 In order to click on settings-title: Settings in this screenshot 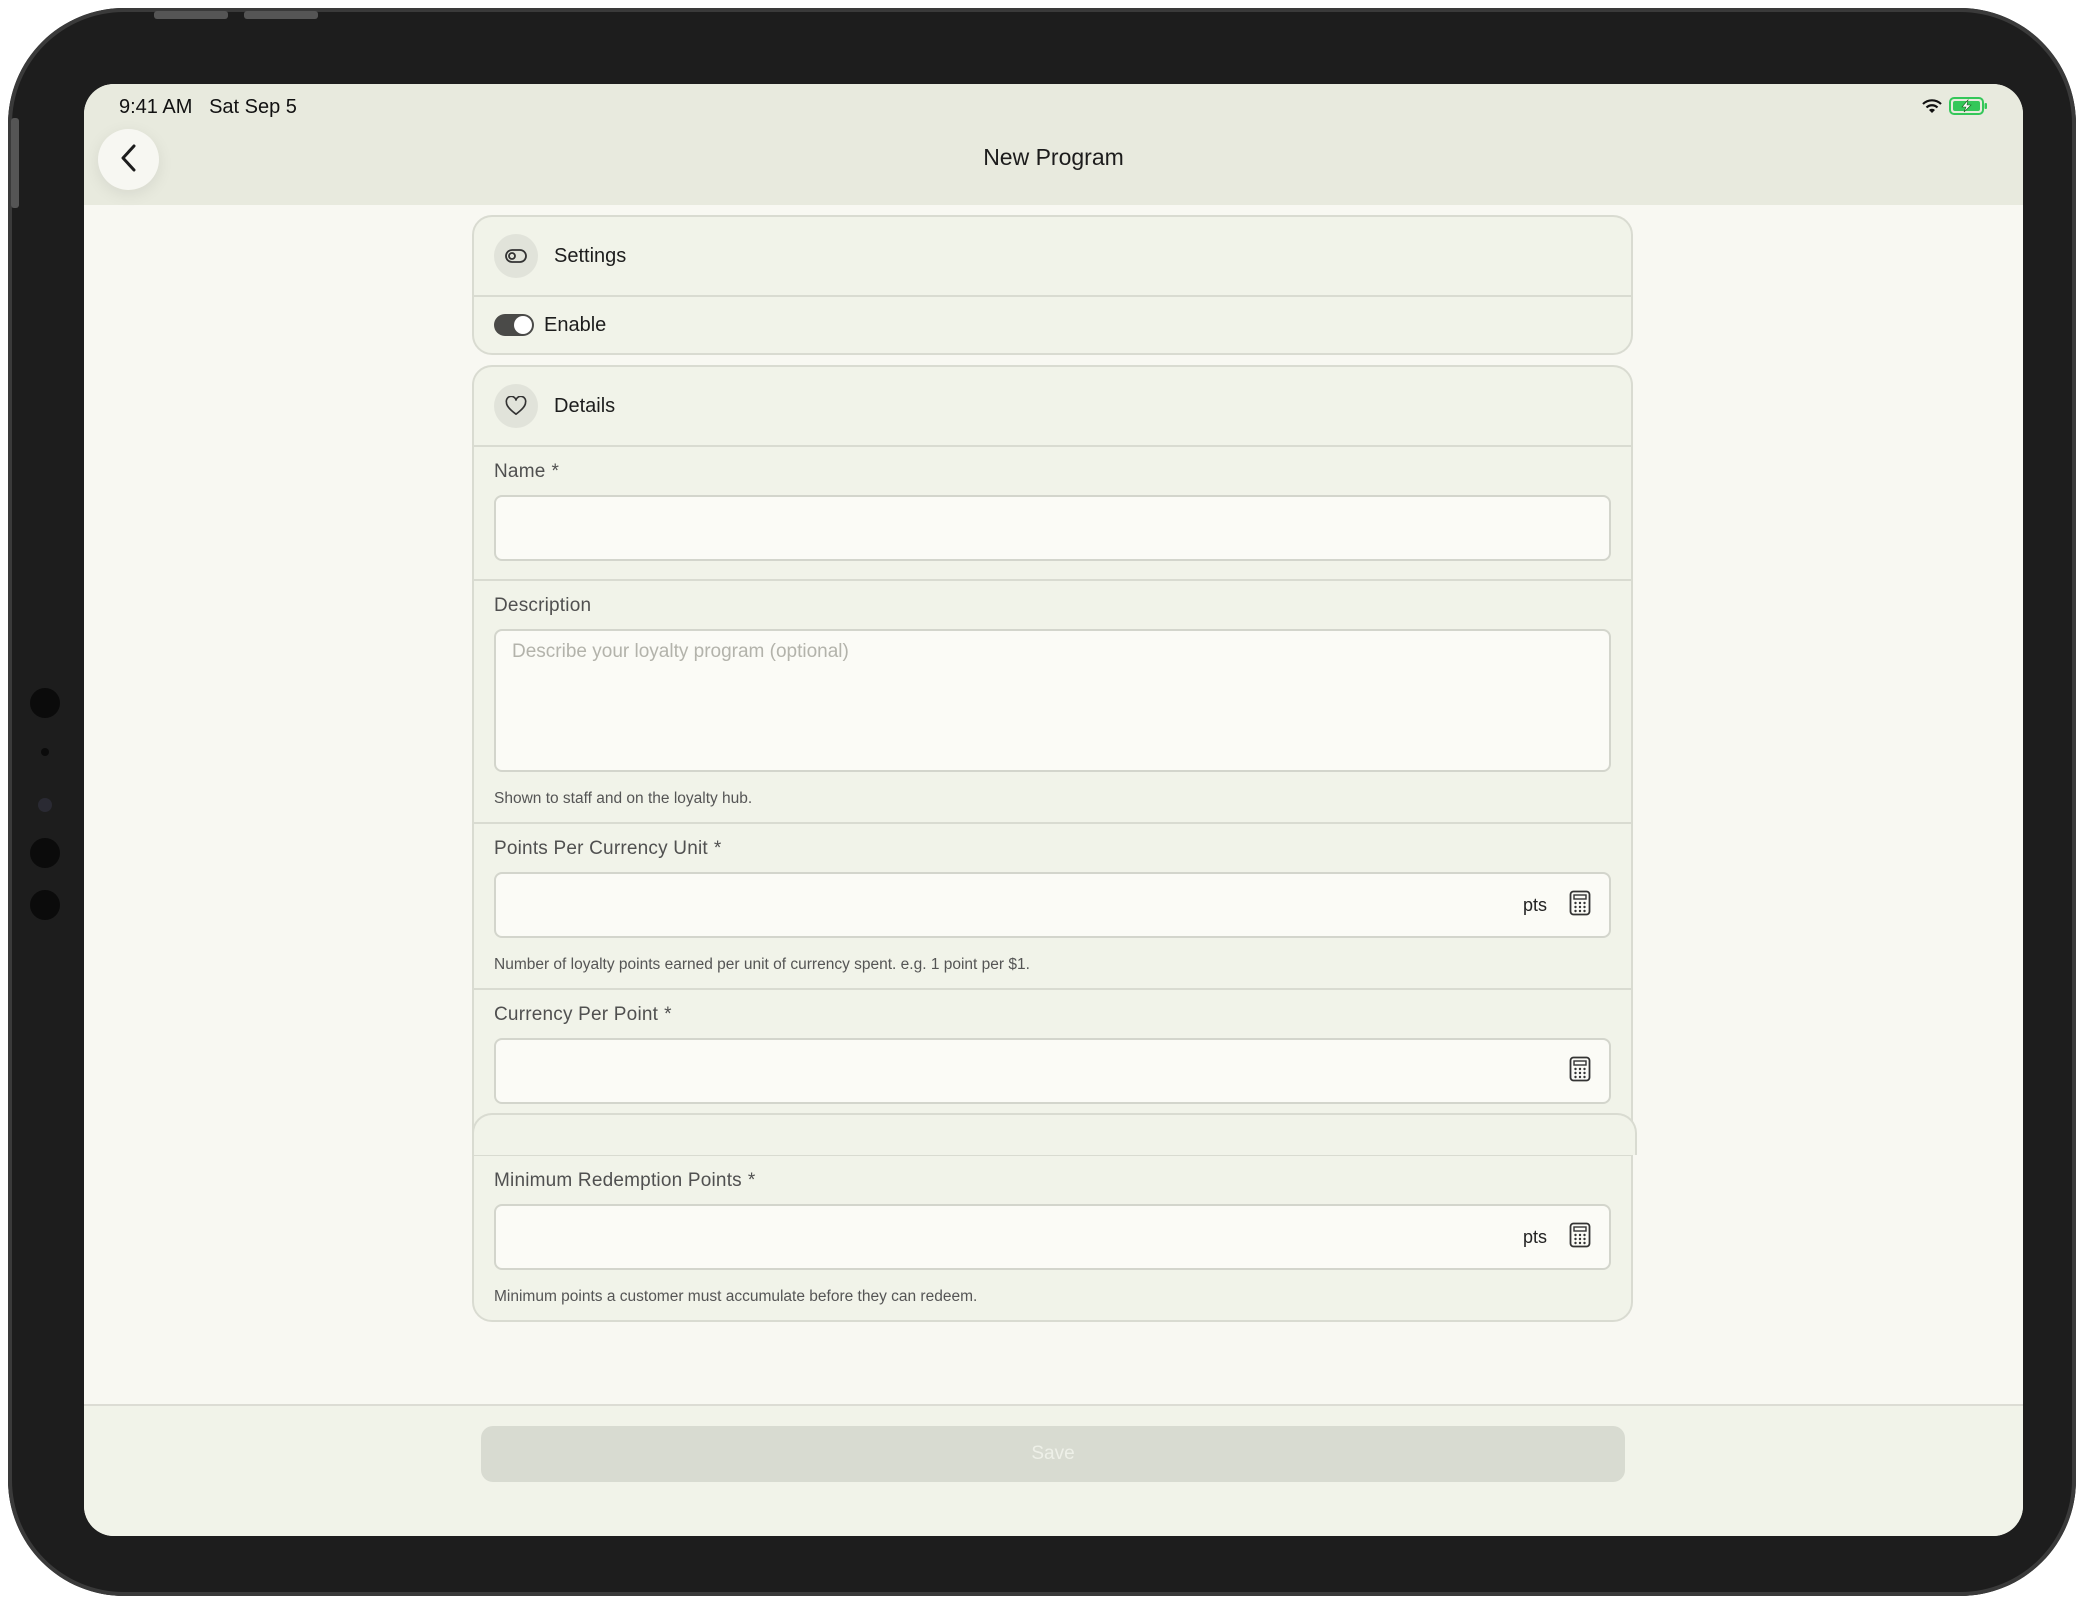, I will do `click(590, 255)`.